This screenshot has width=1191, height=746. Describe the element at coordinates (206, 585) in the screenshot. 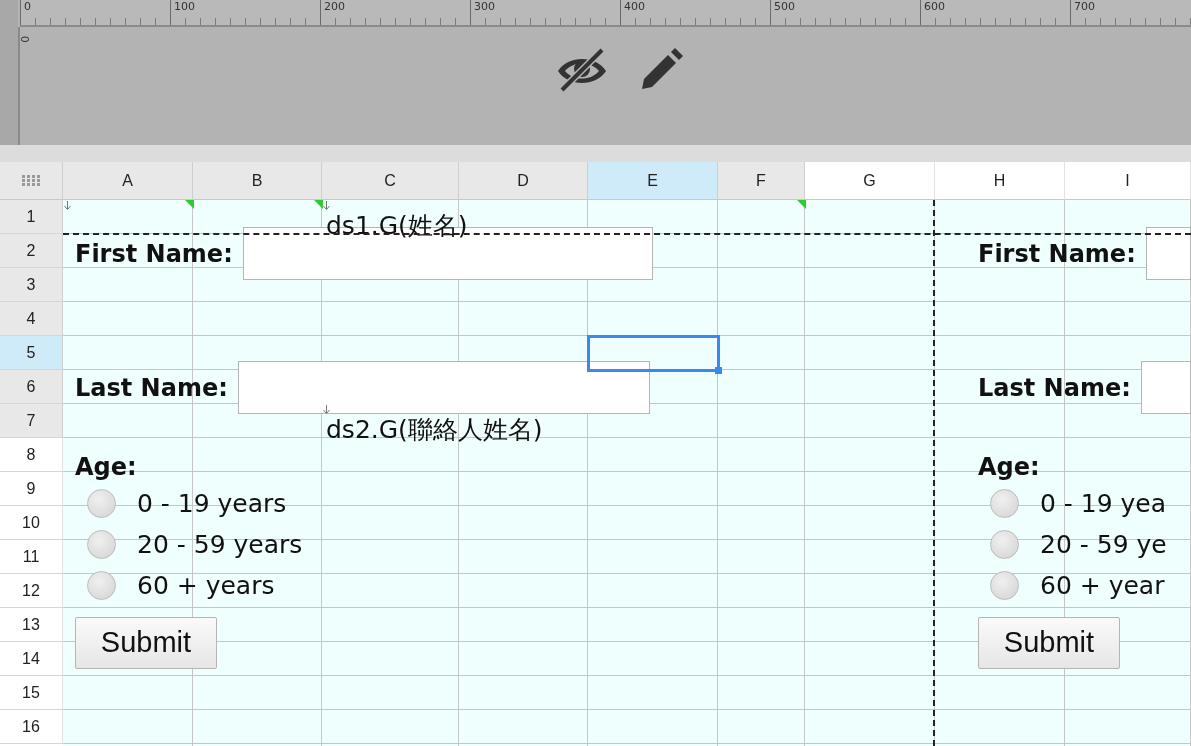

I see `option-label: 60 + years` at that location.